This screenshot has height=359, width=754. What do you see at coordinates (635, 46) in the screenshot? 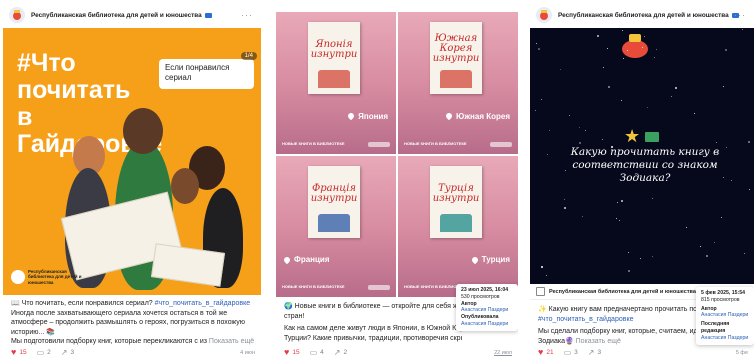
I see `mascot-illustration` at bounding box center [635, 46].